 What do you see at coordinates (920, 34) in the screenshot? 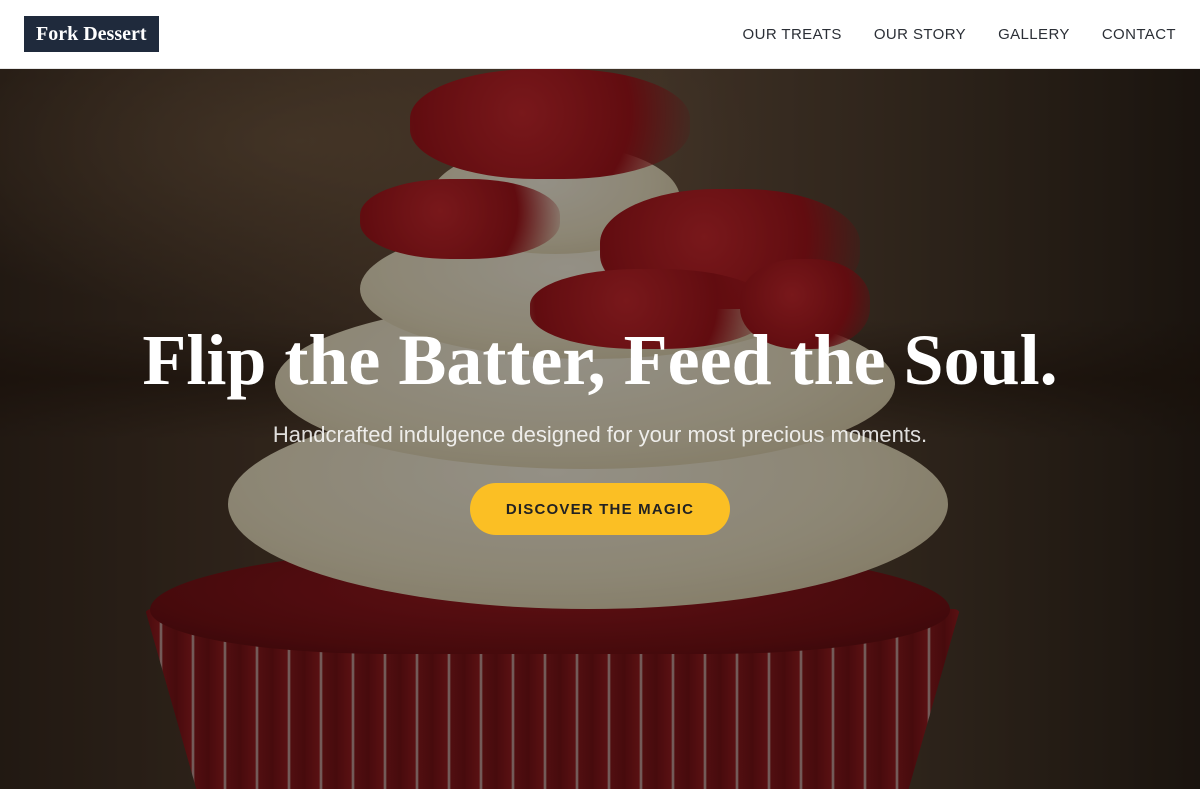
I see `nav-link-our-story: OUR STORY` at bounding box center [920, 34].